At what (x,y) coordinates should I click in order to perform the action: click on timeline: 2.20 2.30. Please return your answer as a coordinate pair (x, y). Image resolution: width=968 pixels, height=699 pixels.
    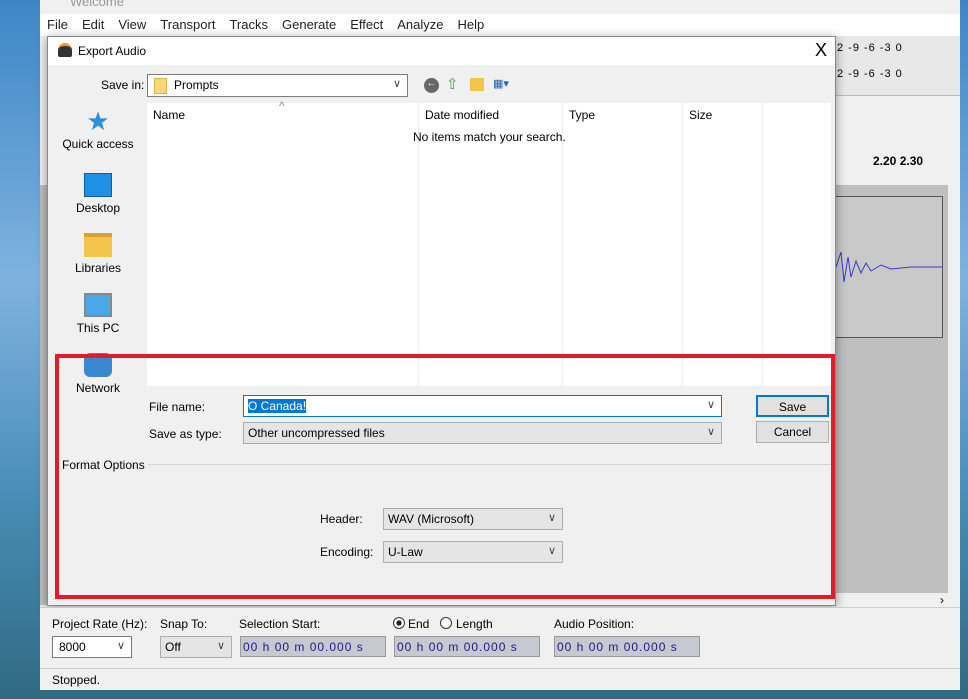
    Looking at the image, I should click on (897, 165).